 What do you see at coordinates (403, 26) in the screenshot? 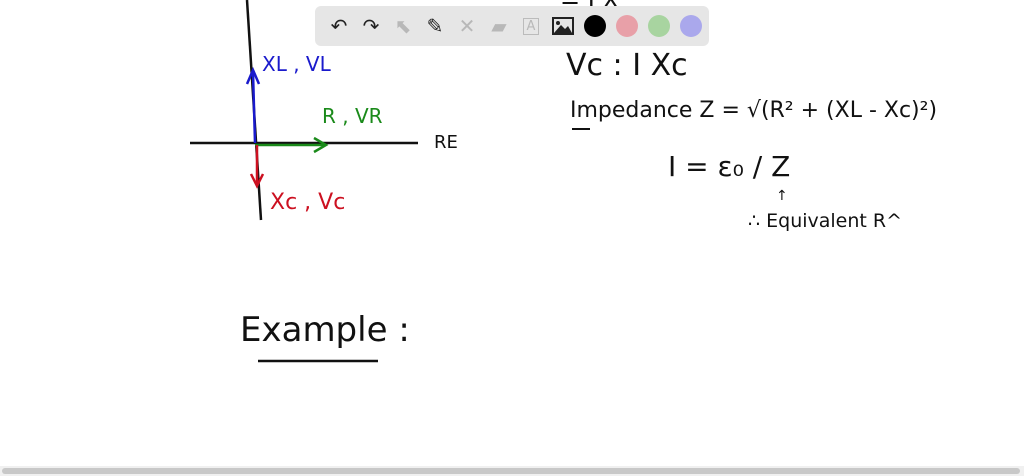
I see `select-pointer-icon: ⬉` at bounding box center [403, 26].